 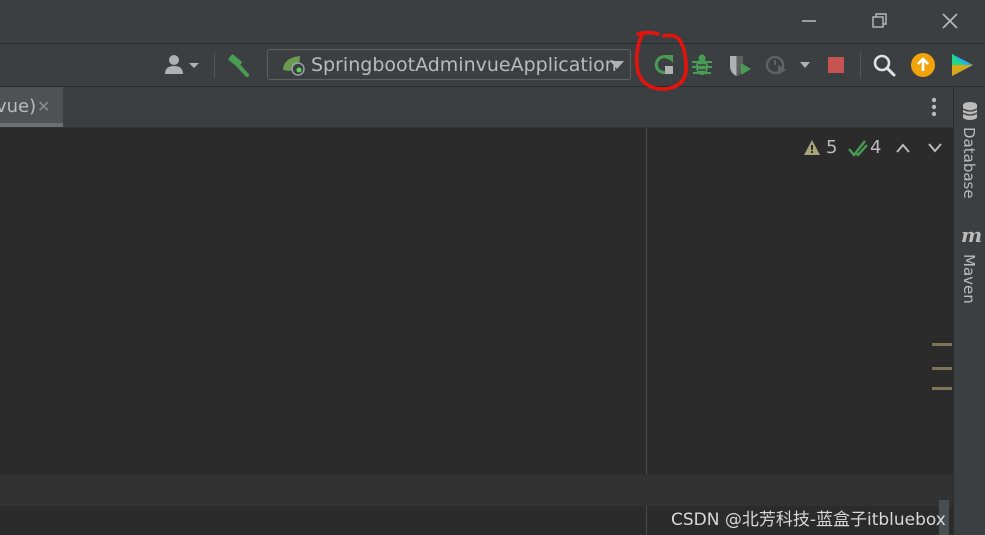 I want to click on more-vertical-icon, so click(x=934, y=107).